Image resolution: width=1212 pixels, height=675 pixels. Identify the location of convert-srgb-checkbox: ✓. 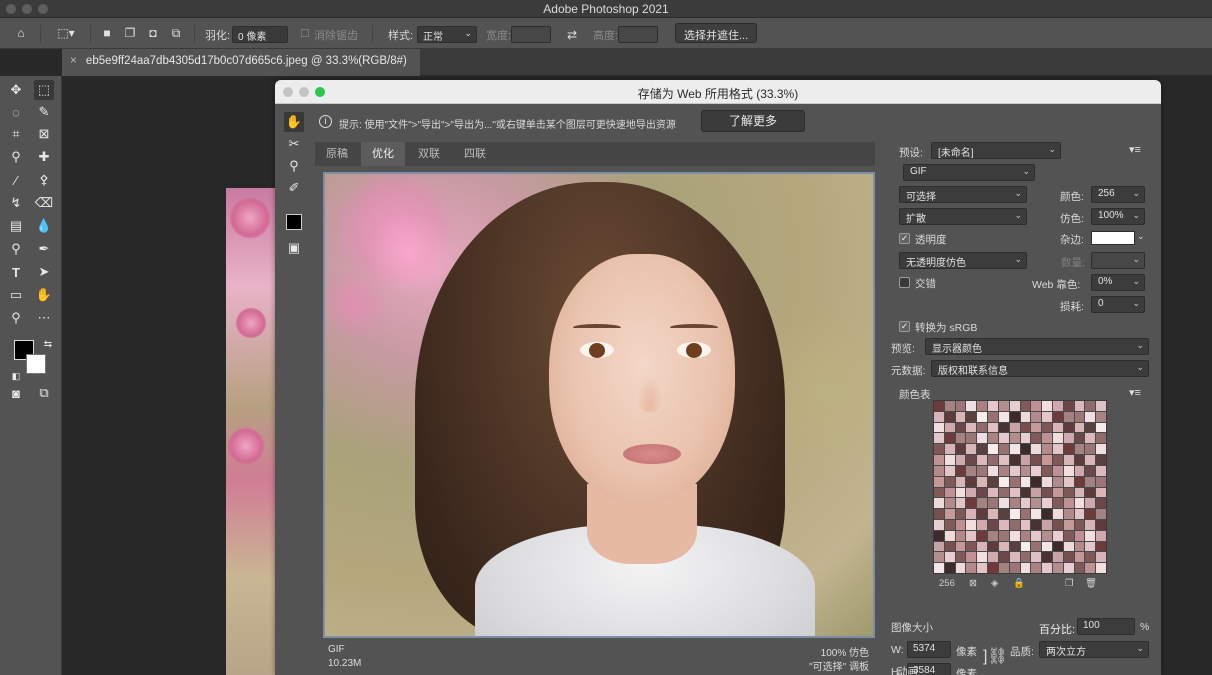
(904, 326).